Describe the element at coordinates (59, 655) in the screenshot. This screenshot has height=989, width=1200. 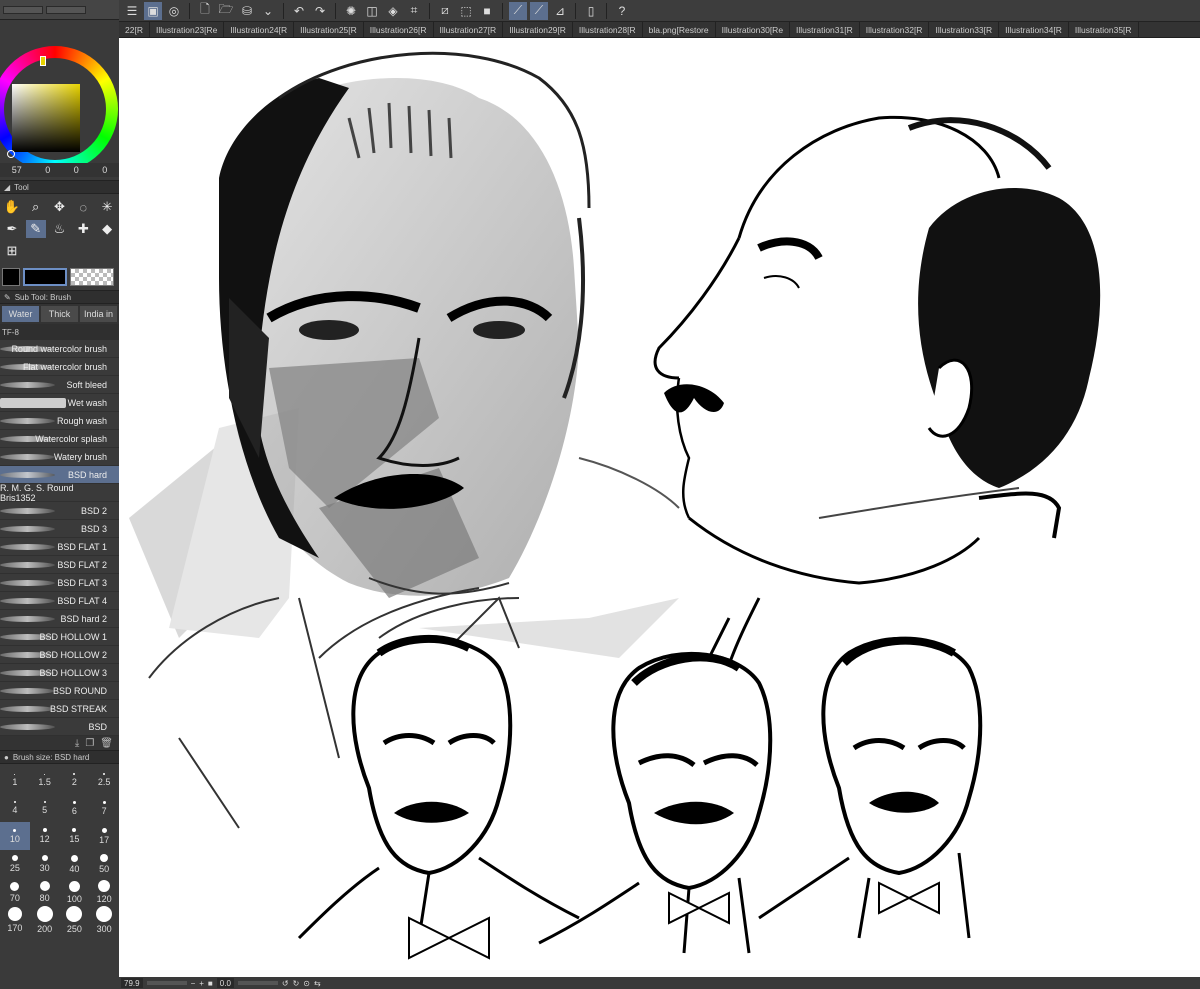
I see `list-item: BSD HOLLOW 2` at that location.